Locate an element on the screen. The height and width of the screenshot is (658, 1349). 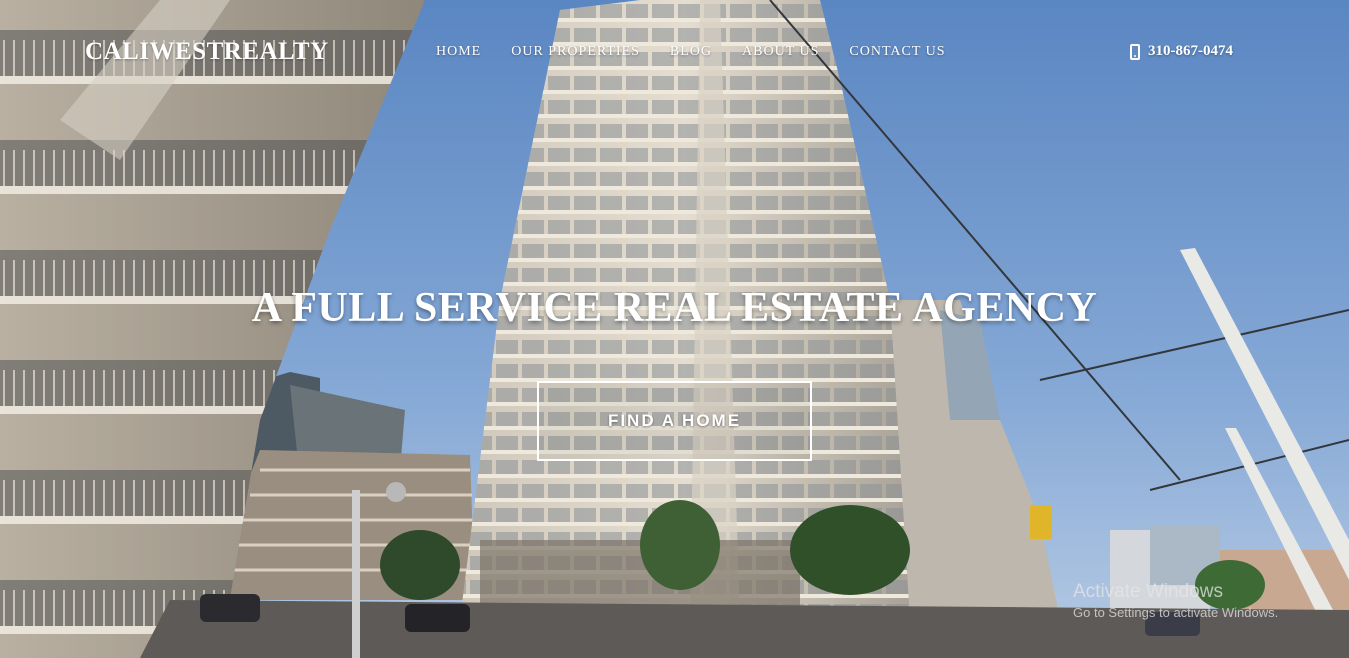
watermark-title: Activate Windows is located at coordinates (1148, 591).